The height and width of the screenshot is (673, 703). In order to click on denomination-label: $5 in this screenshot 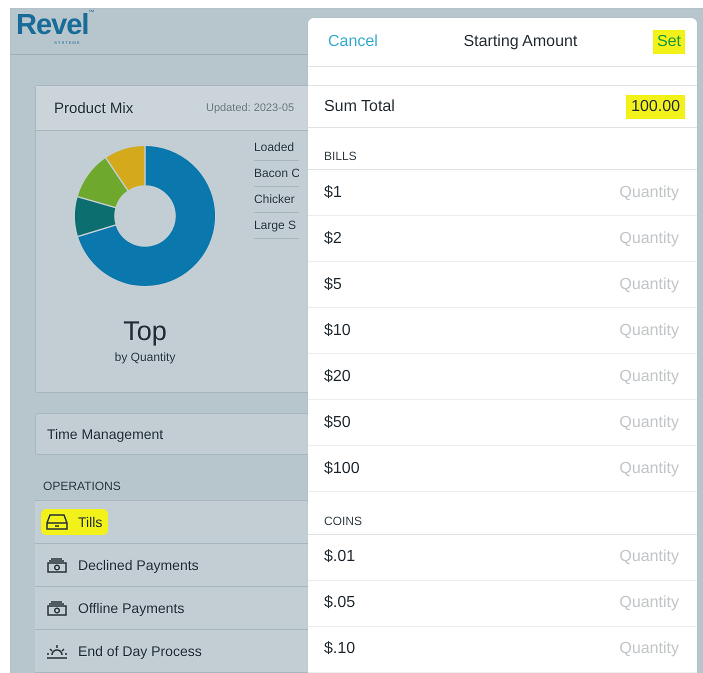, I will do `click(333, 285)`.